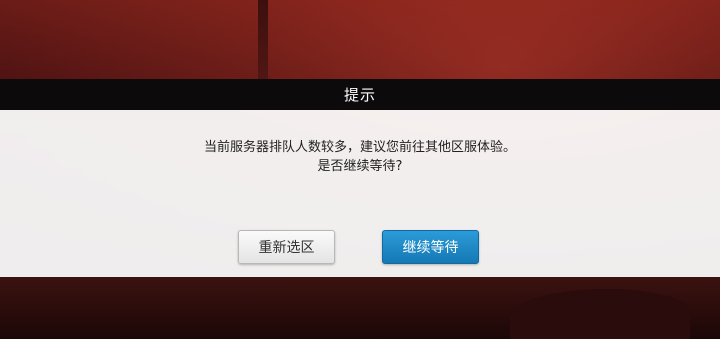 This screenshot has height=339, width=720. What do you see at coordinates (430, 247) in the screenshot?
I see `continue-waiting-button: 继续等待` at bounding box center [430, 247].